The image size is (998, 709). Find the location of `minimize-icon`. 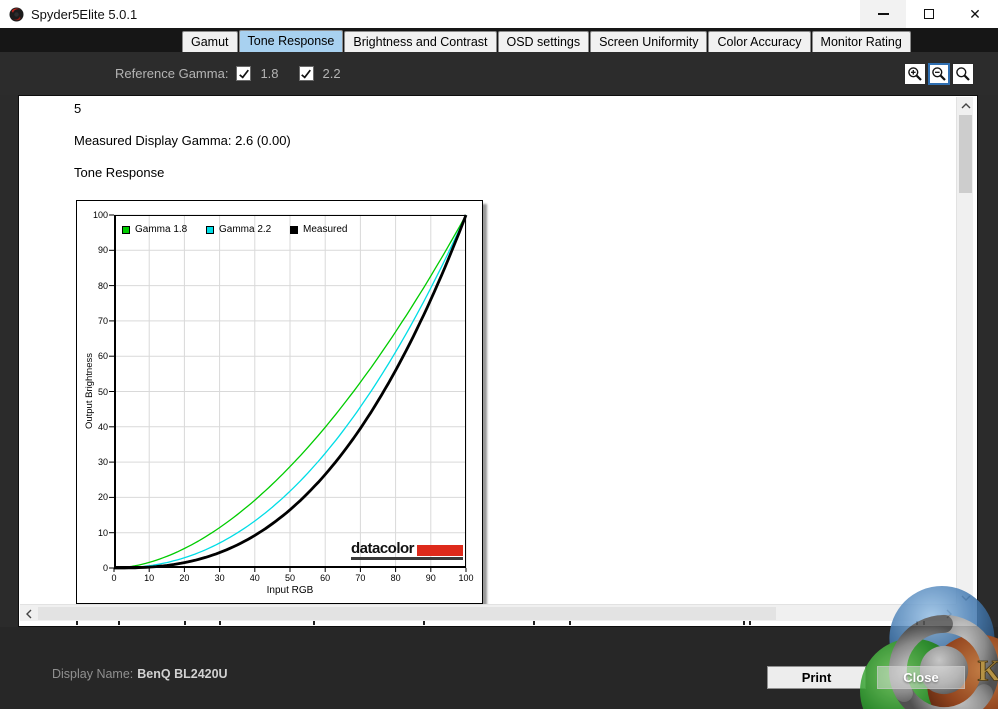

minimize-icon is located at coordinates (883, 14).